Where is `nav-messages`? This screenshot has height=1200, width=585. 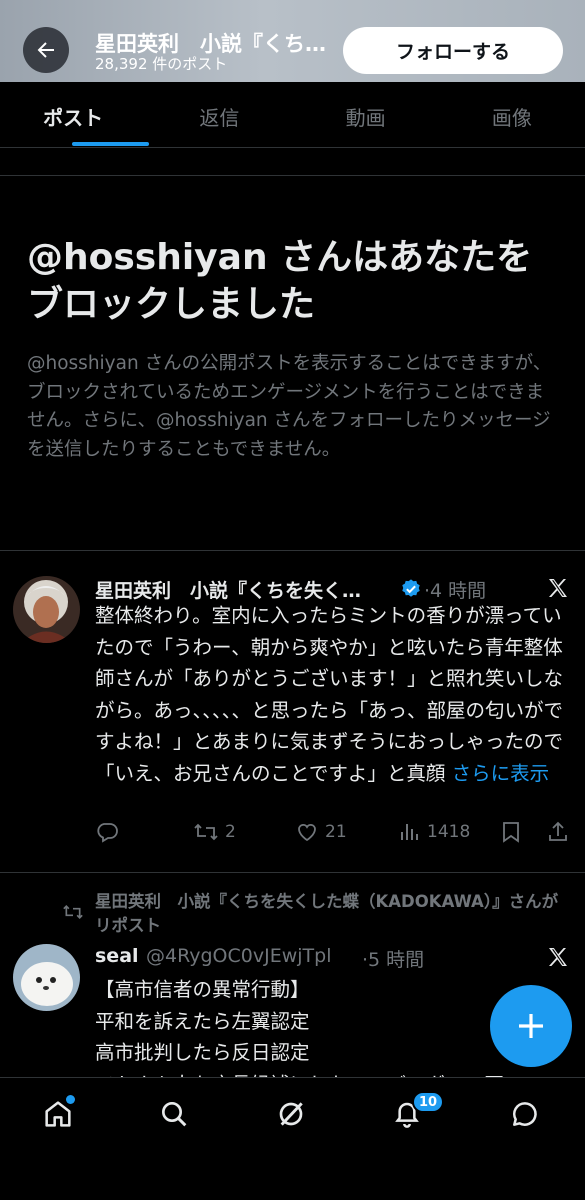 nav-messages is located at coordinates (525, 1114).